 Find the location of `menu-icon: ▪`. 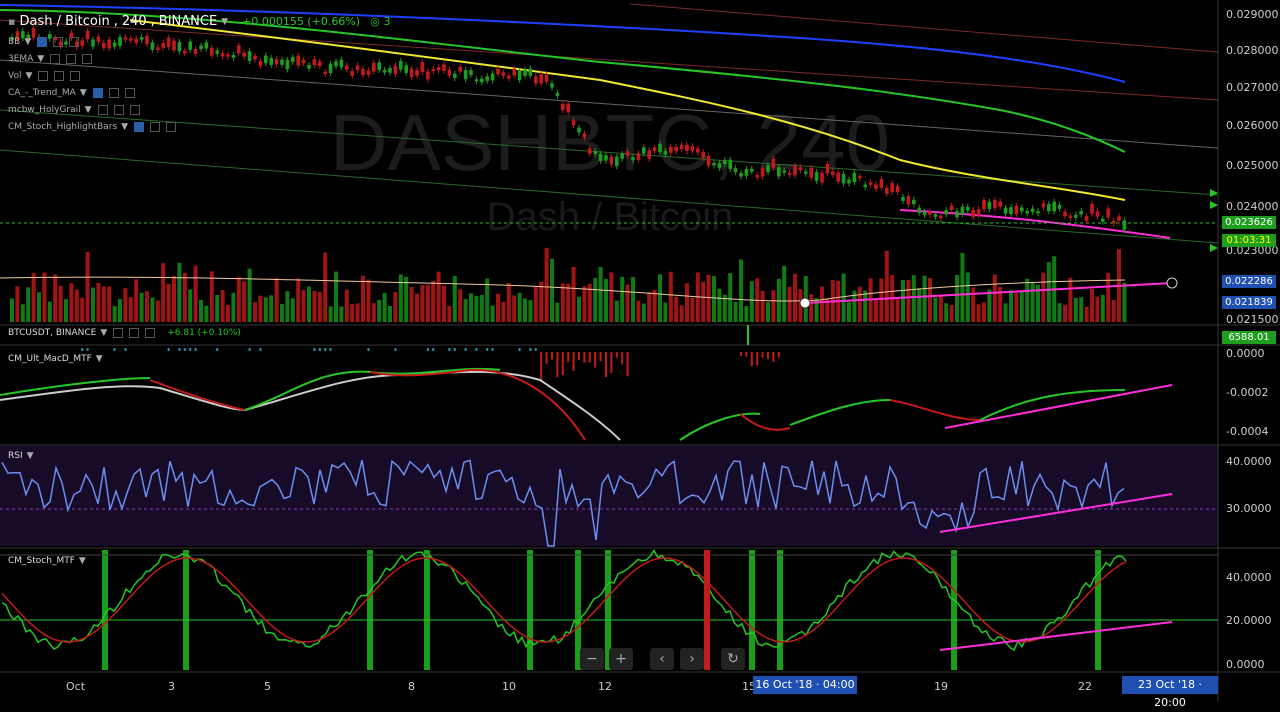

menu-icon: ▪ is located at coordinates (11, 21).